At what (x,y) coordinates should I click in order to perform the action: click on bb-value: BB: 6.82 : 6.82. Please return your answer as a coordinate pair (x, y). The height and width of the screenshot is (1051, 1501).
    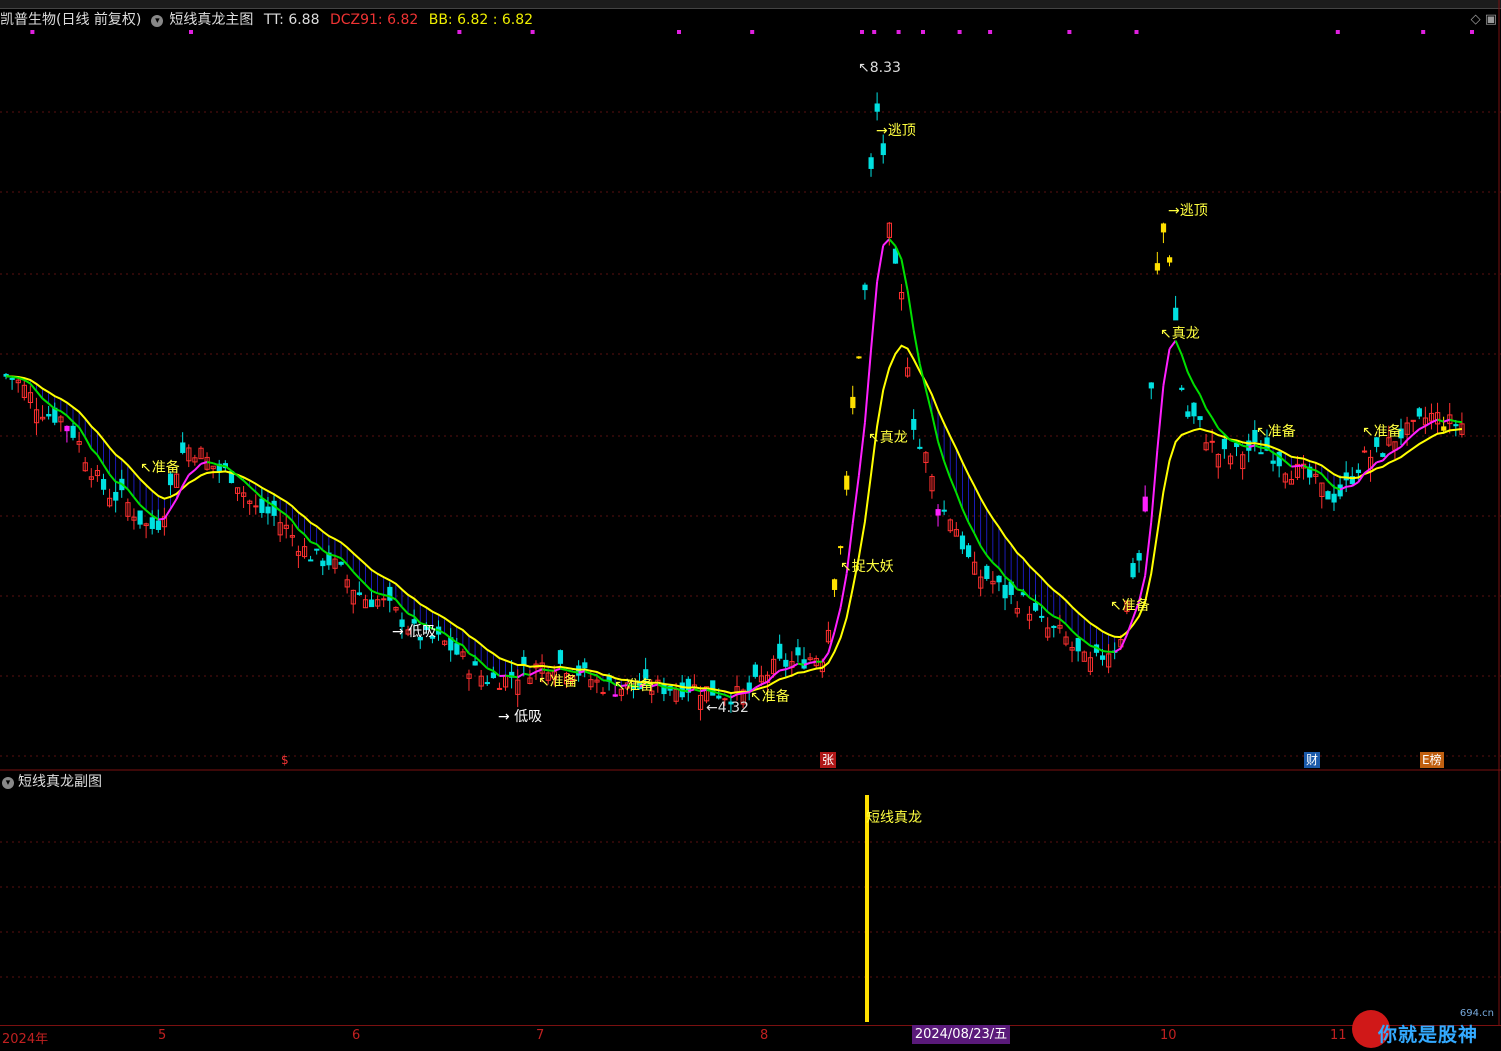
    Looking at the image, I should click on (481, 20).